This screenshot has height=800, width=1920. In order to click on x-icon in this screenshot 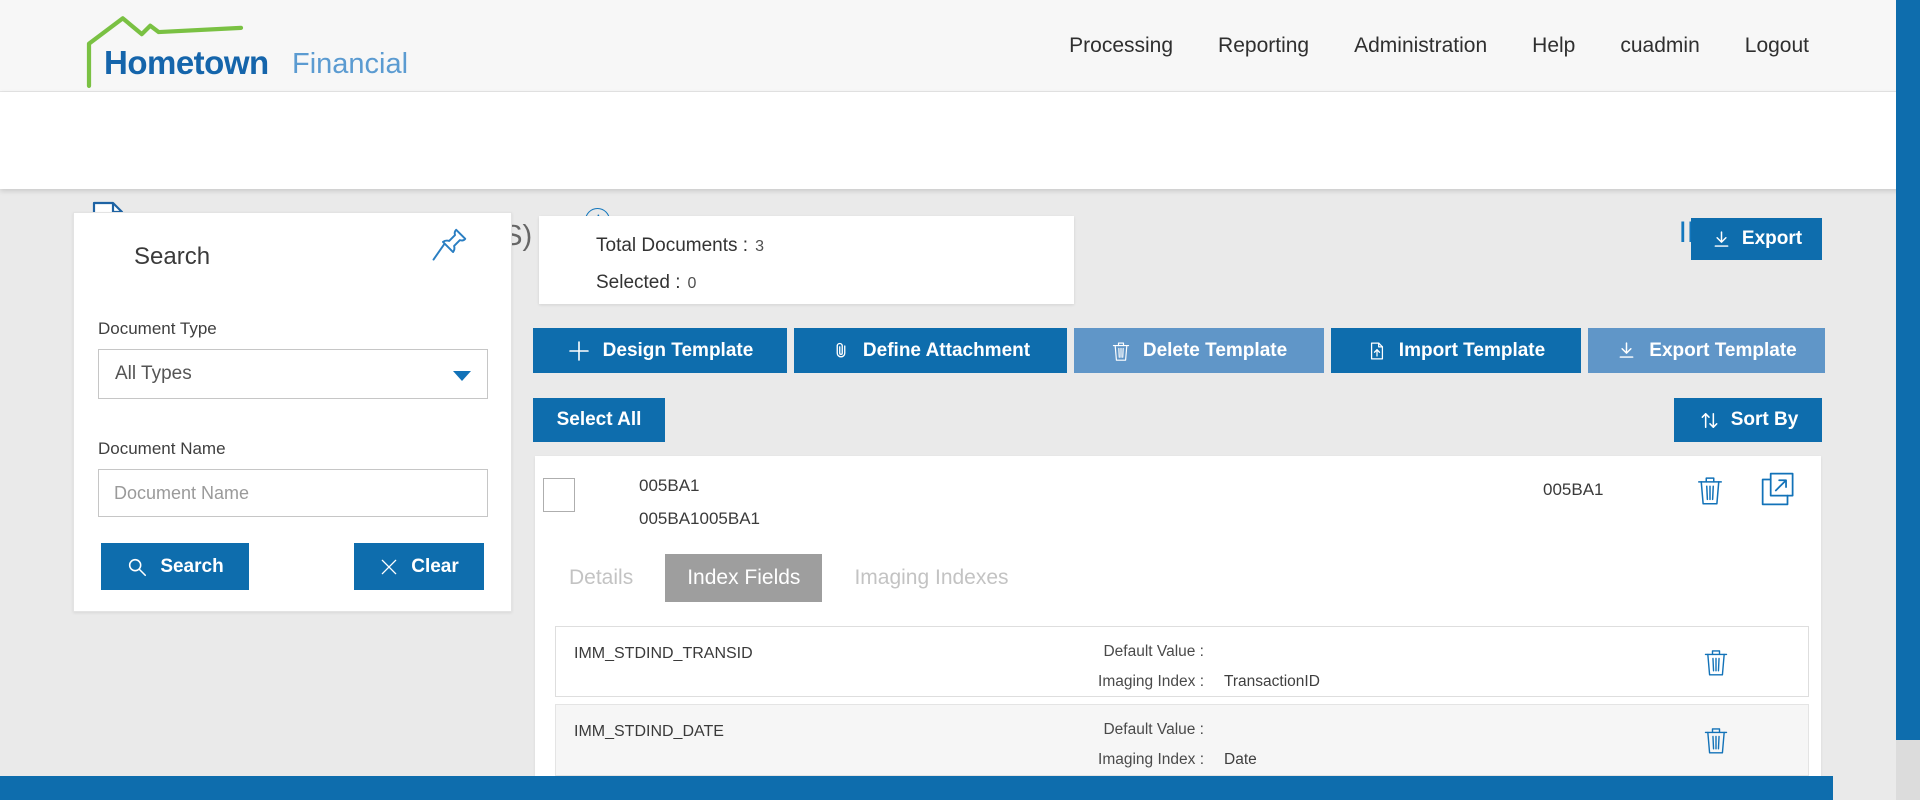, I will do `click(389, 566)`.